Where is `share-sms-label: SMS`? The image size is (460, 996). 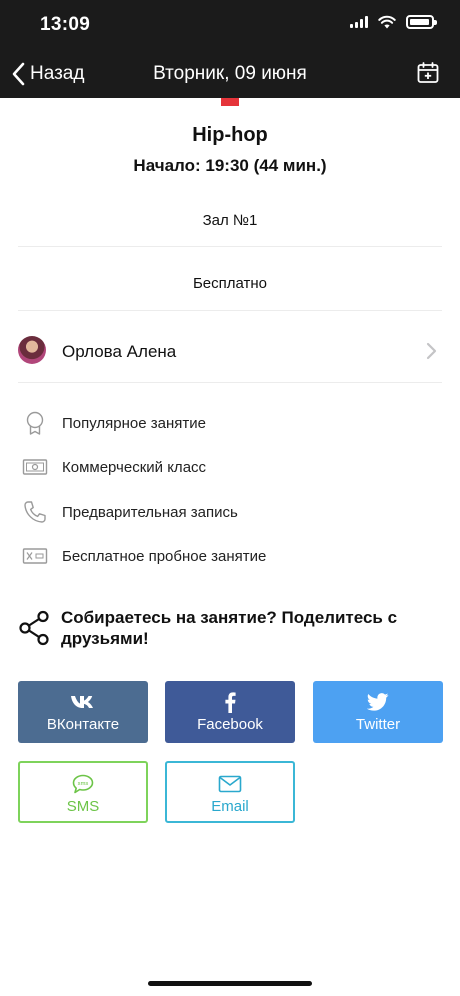
share-sms-label: SMS is located at coordinates (83, 806).